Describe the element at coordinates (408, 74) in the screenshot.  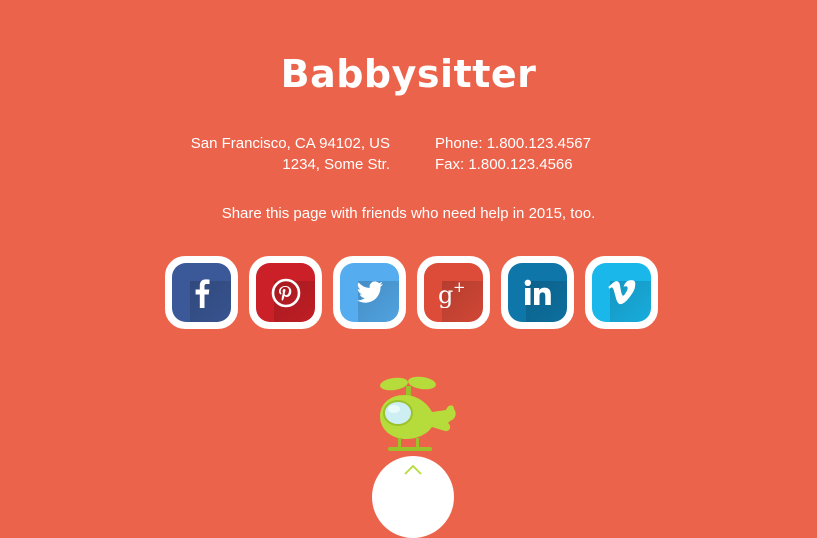
I see `site-logo-title: Babbysitter` at that location.